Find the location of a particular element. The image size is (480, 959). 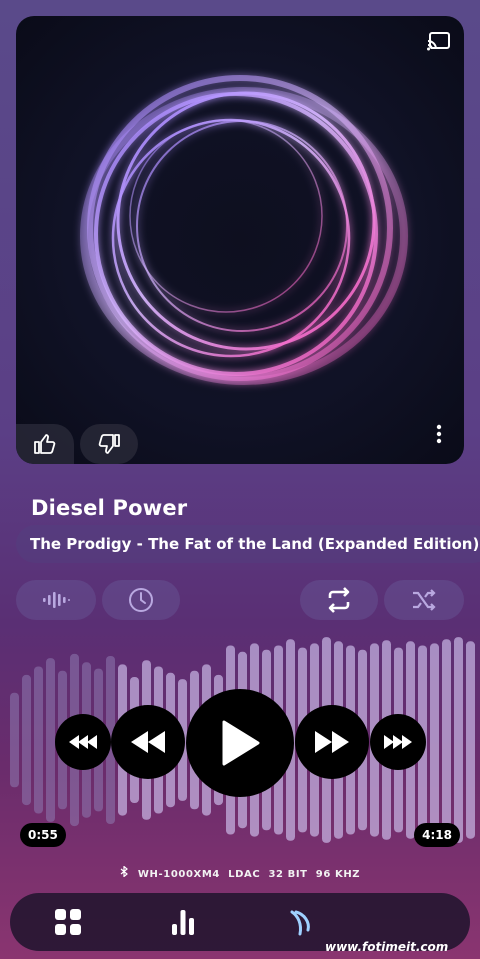

equalizer-icon is located at coordinates (56, 600).